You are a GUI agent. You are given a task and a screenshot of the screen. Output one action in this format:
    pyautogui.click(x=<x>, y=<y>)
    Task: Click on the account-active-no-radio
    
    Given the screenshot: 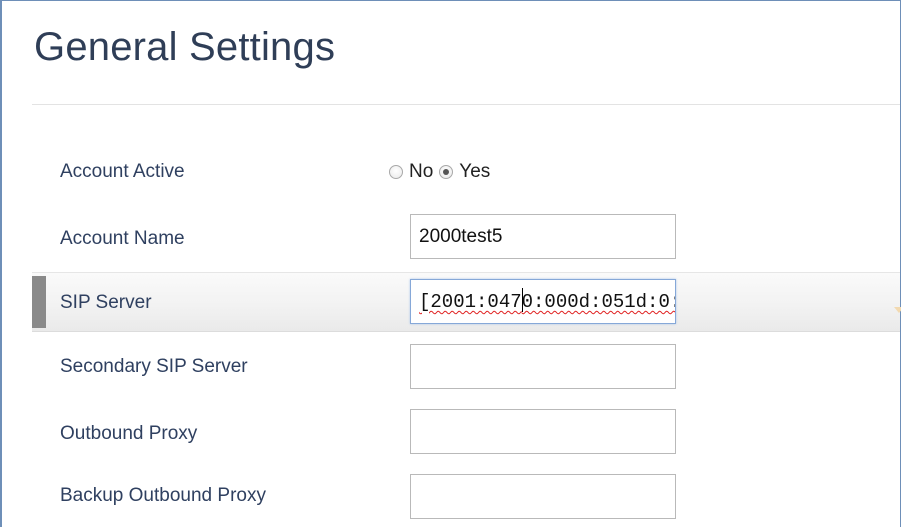 What is the action you would take?
    pyautogui.click(x=396, y=172)
    